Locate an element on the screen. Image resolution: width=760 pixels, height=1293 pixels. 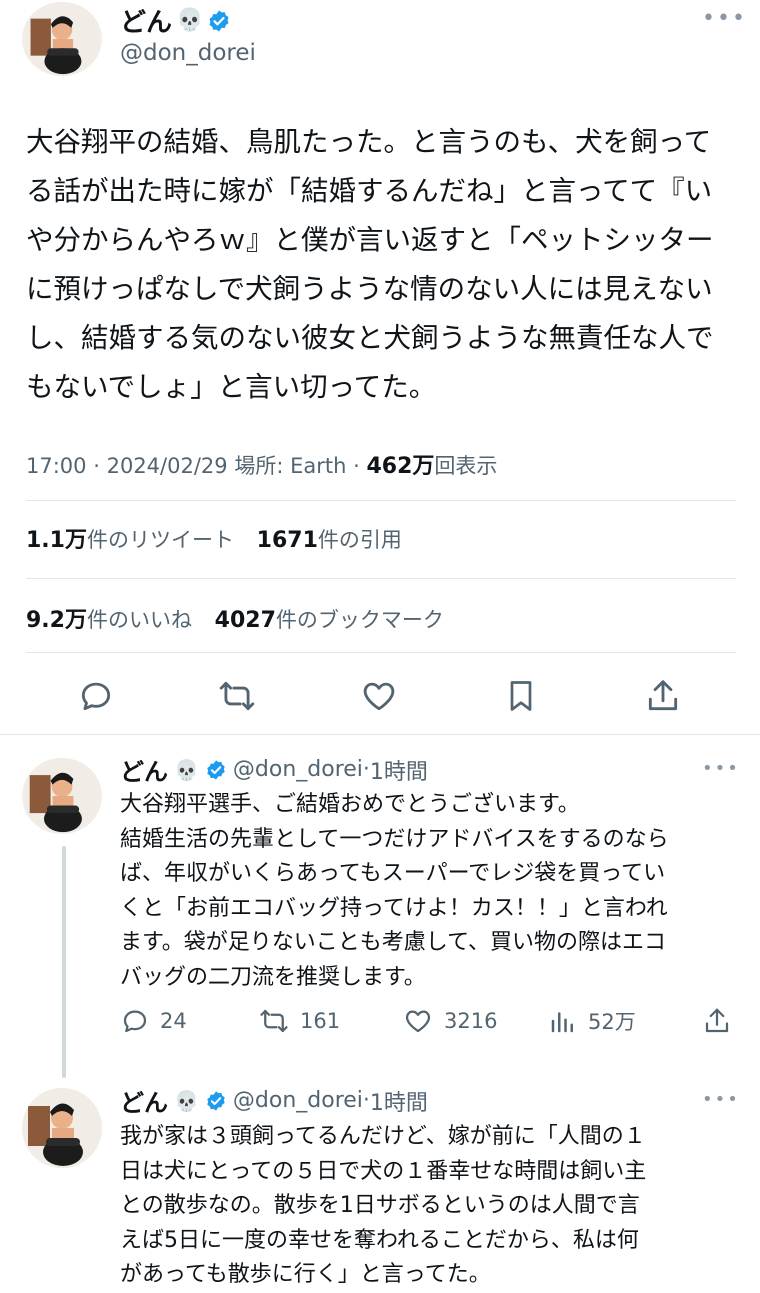
reply-retweet-button: 161 is located at coordinates (299, 1021).